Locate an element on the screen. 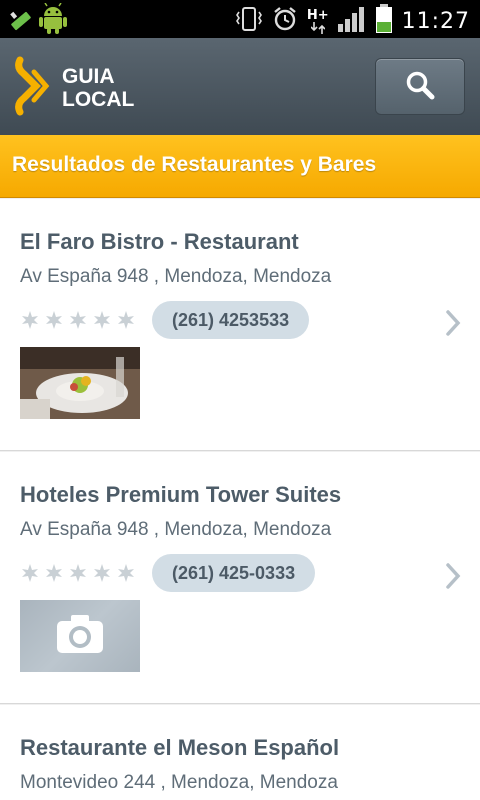  search-icon is located at coordinates (420, 87).